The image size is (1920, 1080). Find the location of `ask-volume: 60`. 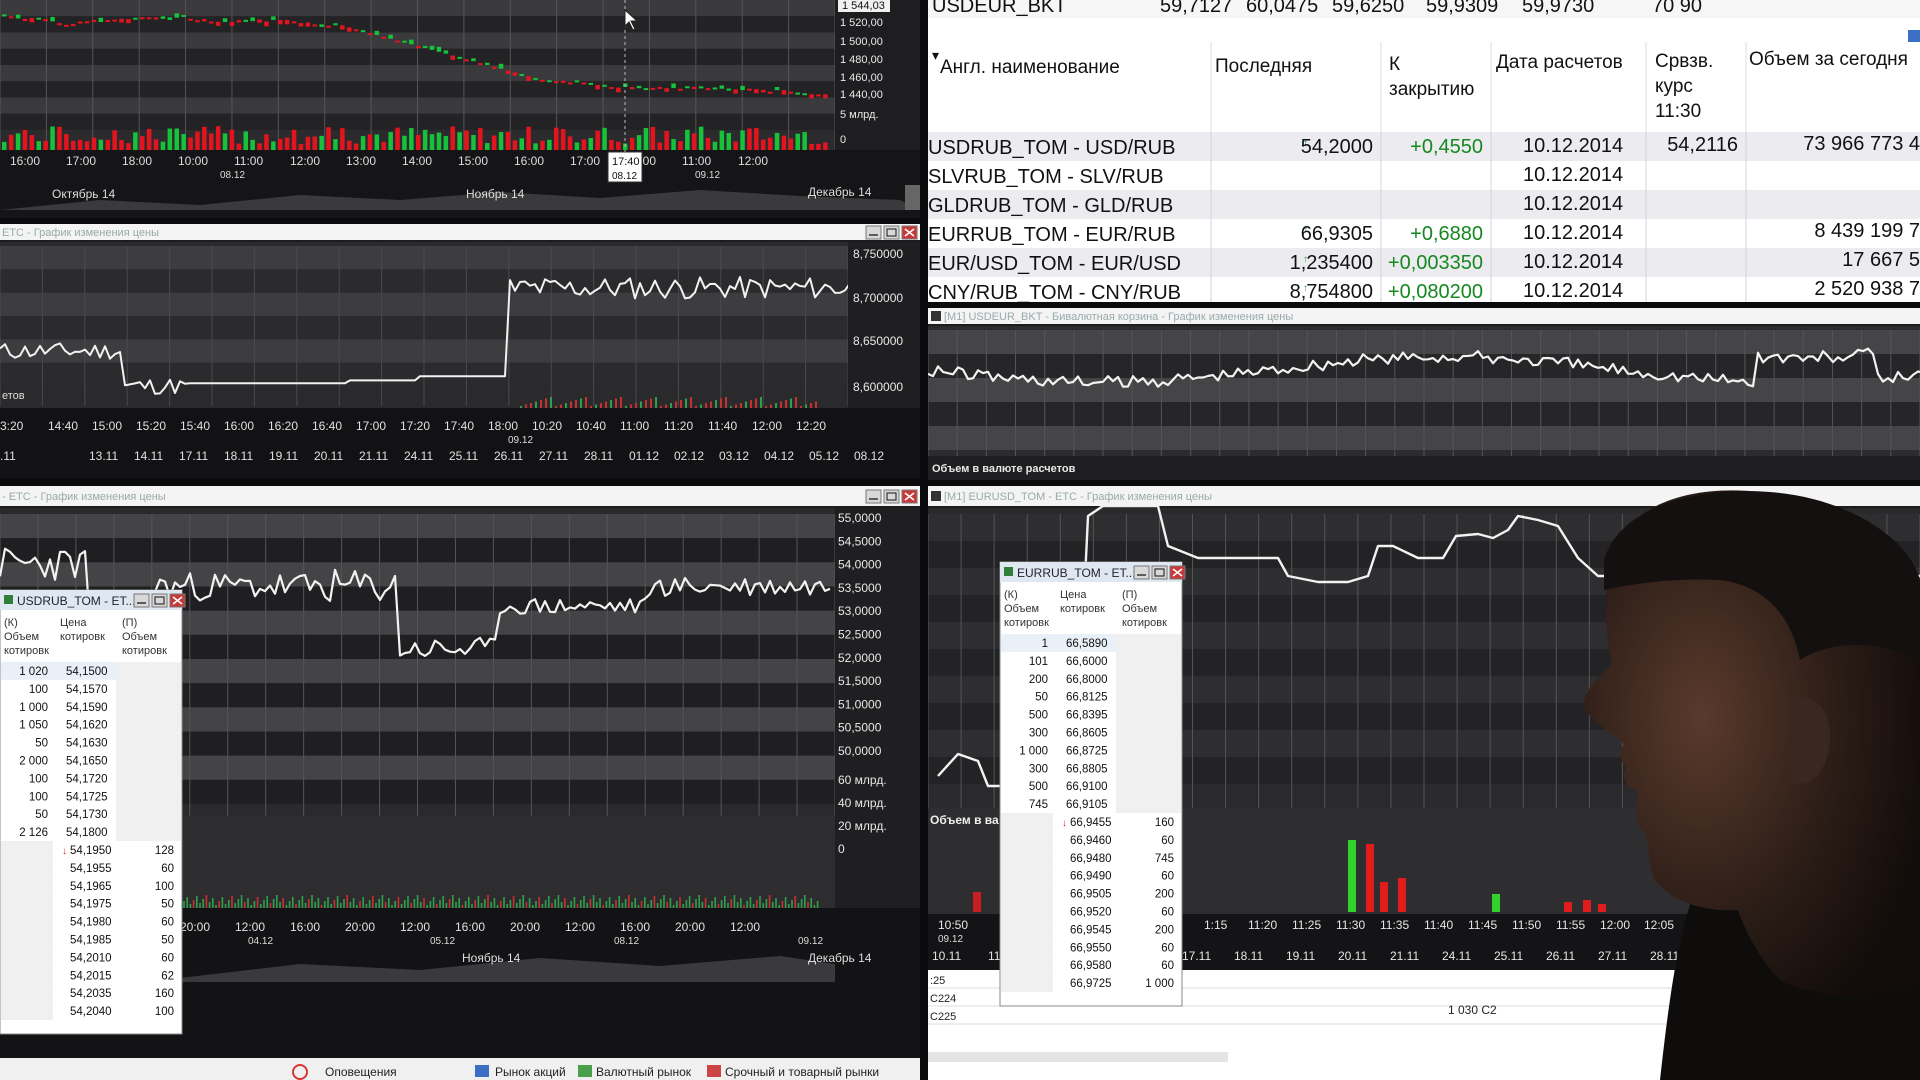

ask-volume: 60 is located at coordinates (1167, 877).